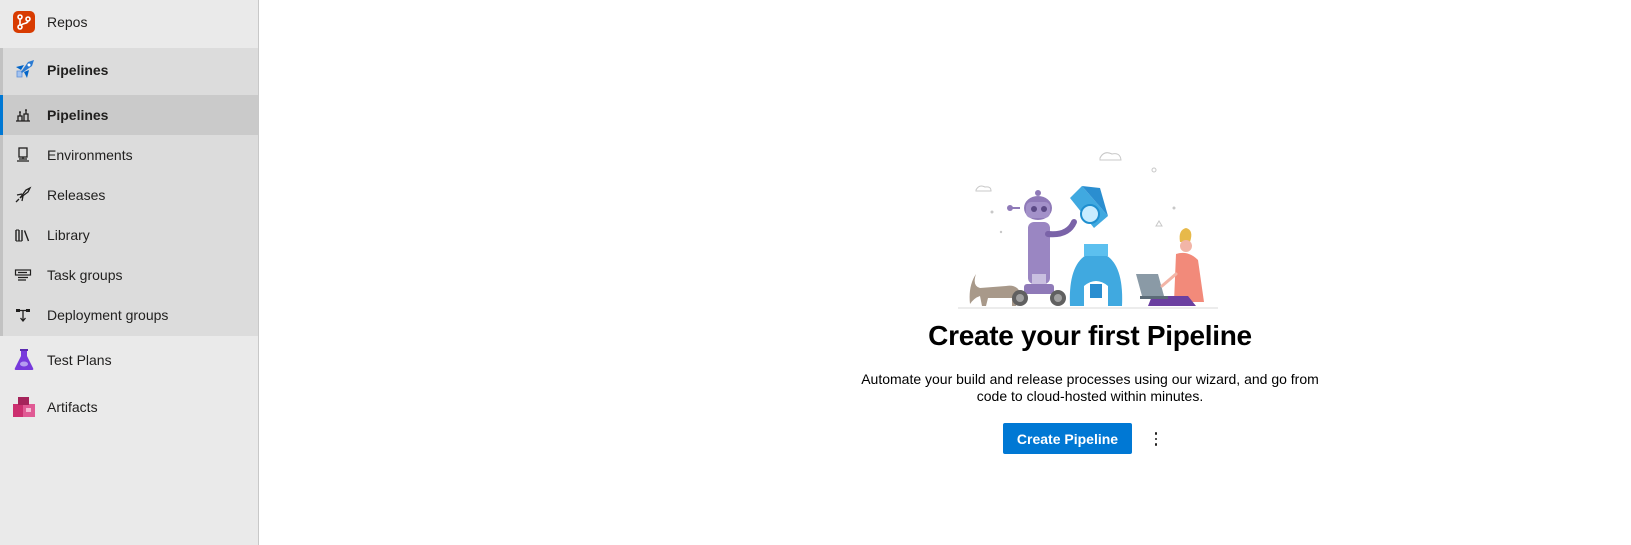  Describe the element at coordinates (23, 315) in the screenshot. I see `deployment-groups-icon` at that location.